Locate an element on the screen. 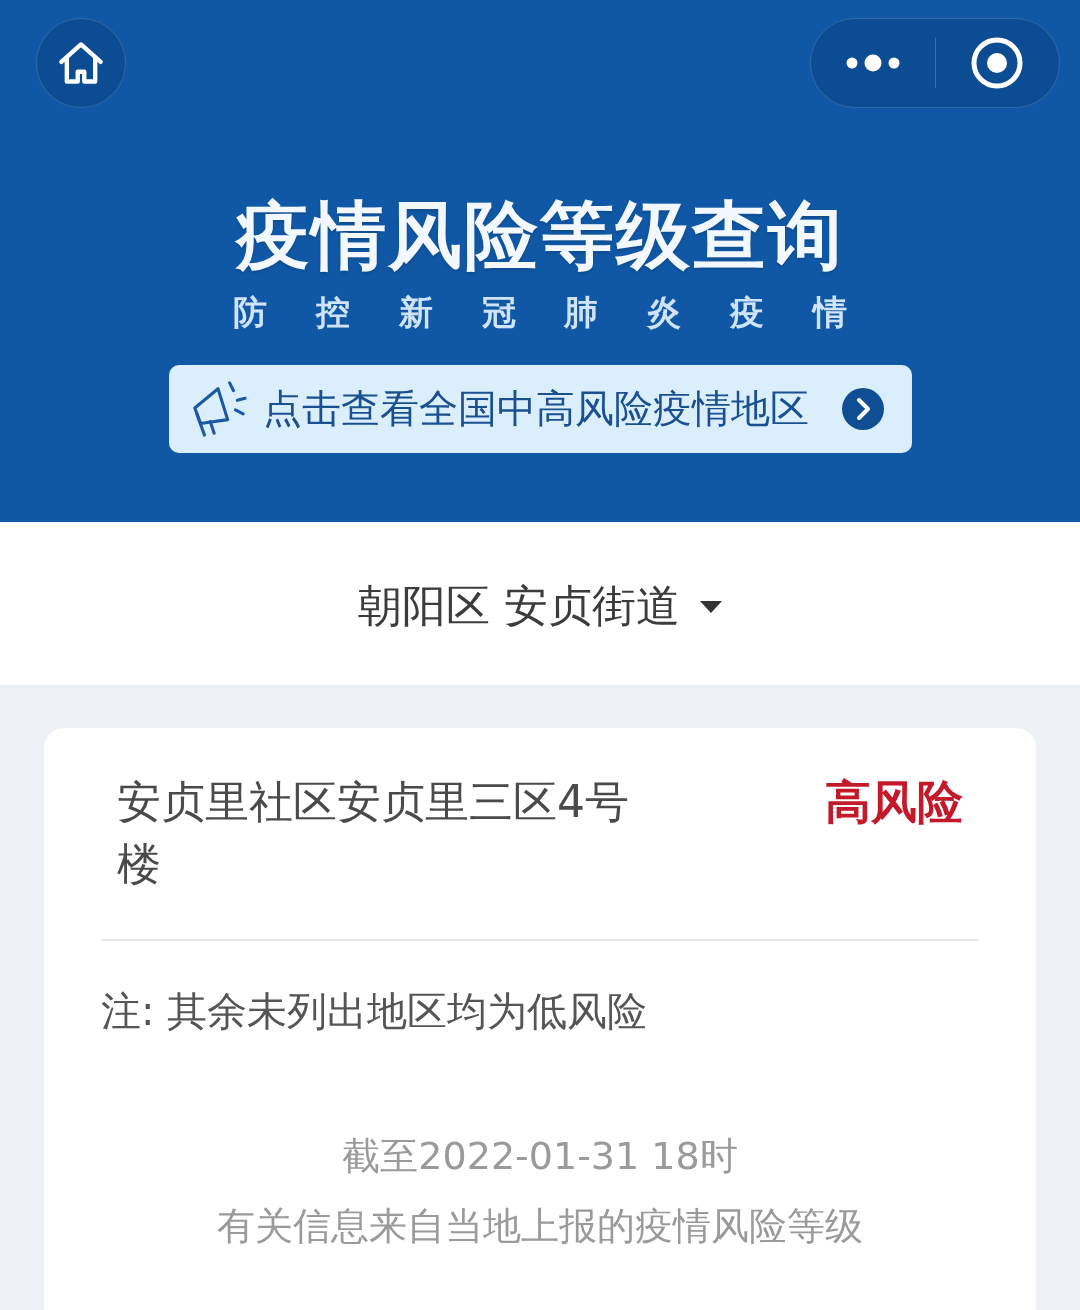 The height and width of the screenshot is (1310, 1080). area-name: 安贞里社区安贞里三区4号楼 is located at coordinates (373, 833).